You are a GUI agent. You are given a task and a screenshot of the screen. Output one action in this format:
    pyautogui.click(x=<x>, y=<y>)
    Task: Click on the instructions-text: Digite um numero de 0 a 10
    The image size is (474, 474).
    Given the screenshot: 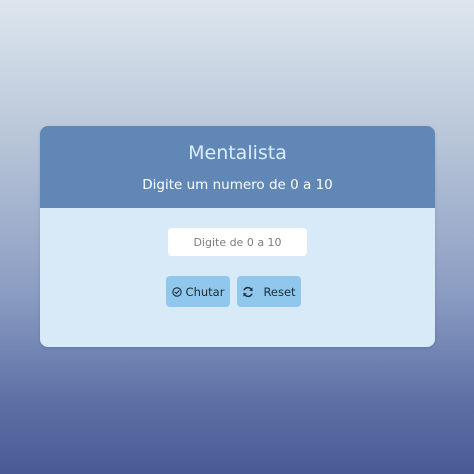 What is the action you would take?
    pyautogui.click(x=237, y=185)
    